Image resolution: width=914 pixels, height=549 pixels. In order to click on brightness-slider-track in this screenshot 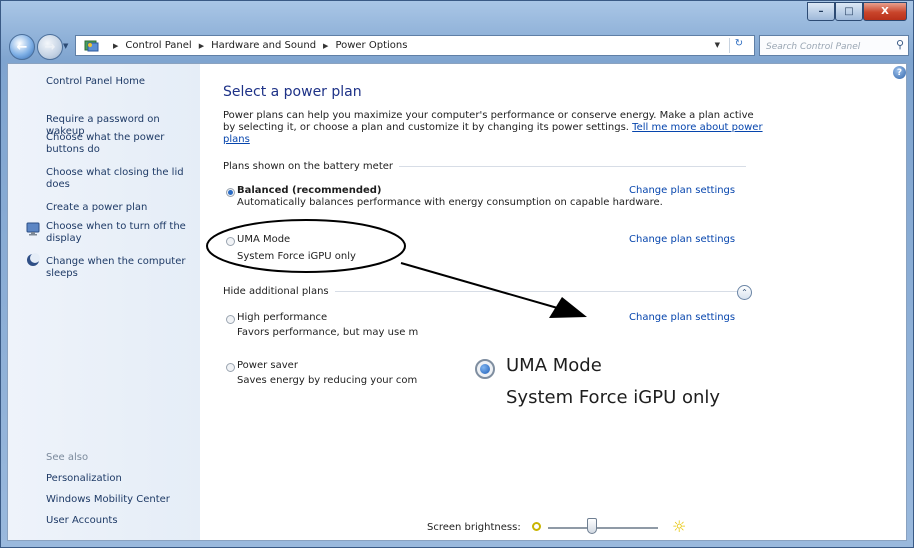, I will do `click(603, 528)`.